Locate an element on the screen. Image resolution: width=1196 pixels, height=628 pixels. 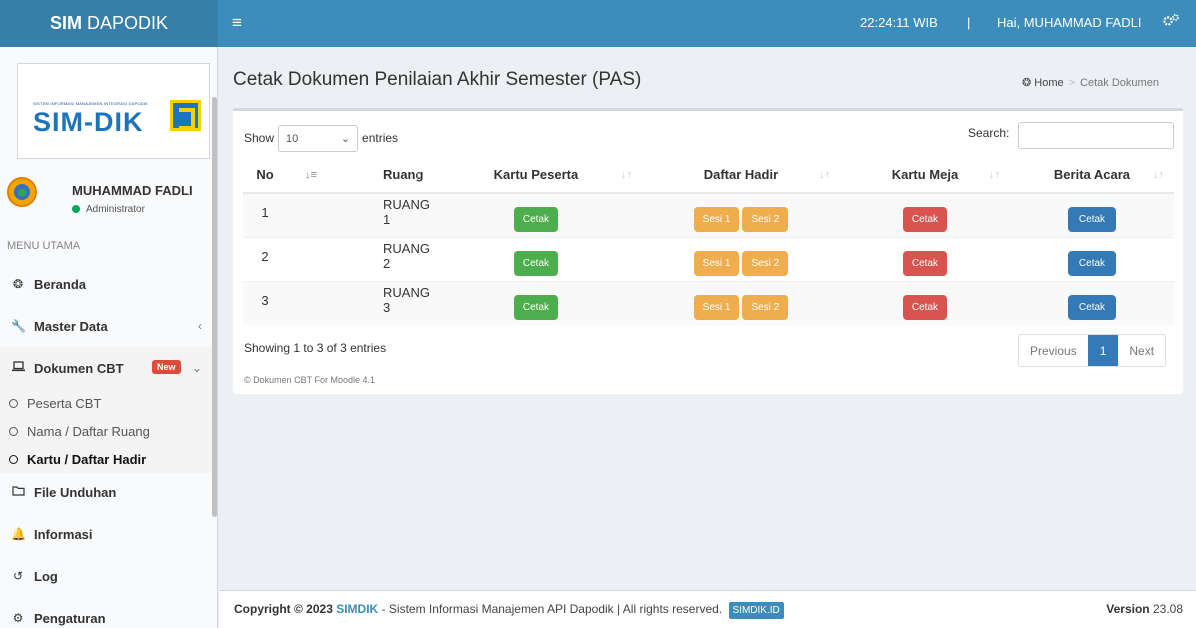
sidebar-item-master-data: 🔧 Master Data ‹ is located at coordinates (106, 326).